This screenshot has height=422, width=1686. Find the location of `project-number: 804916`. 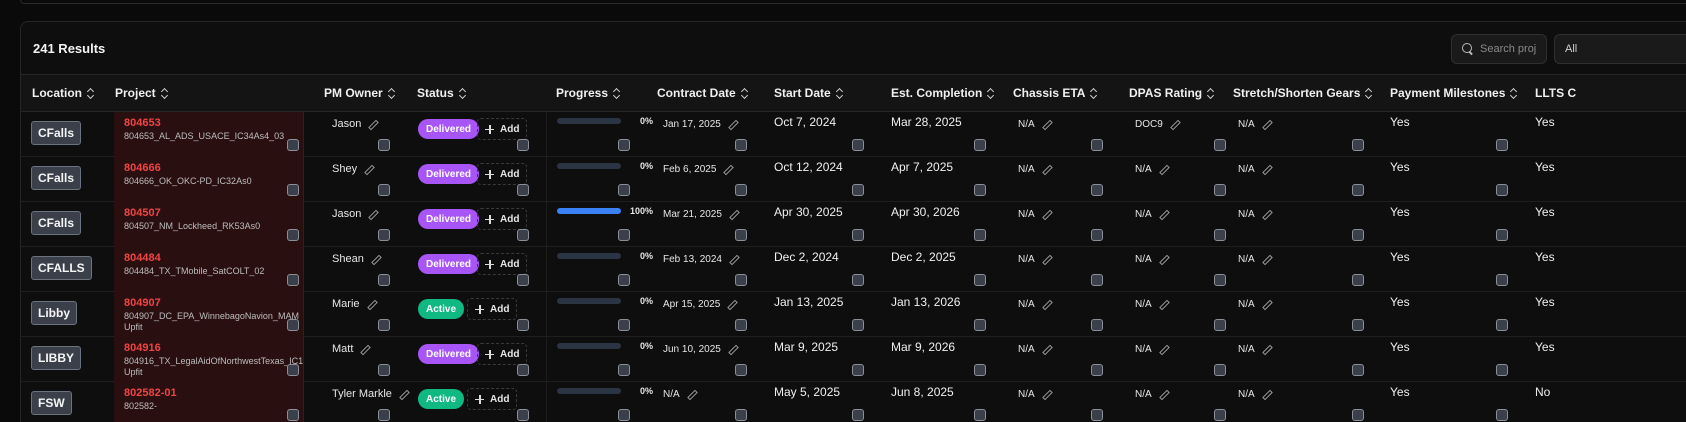

project-number: 804916 is located at coordinates (142, 348).